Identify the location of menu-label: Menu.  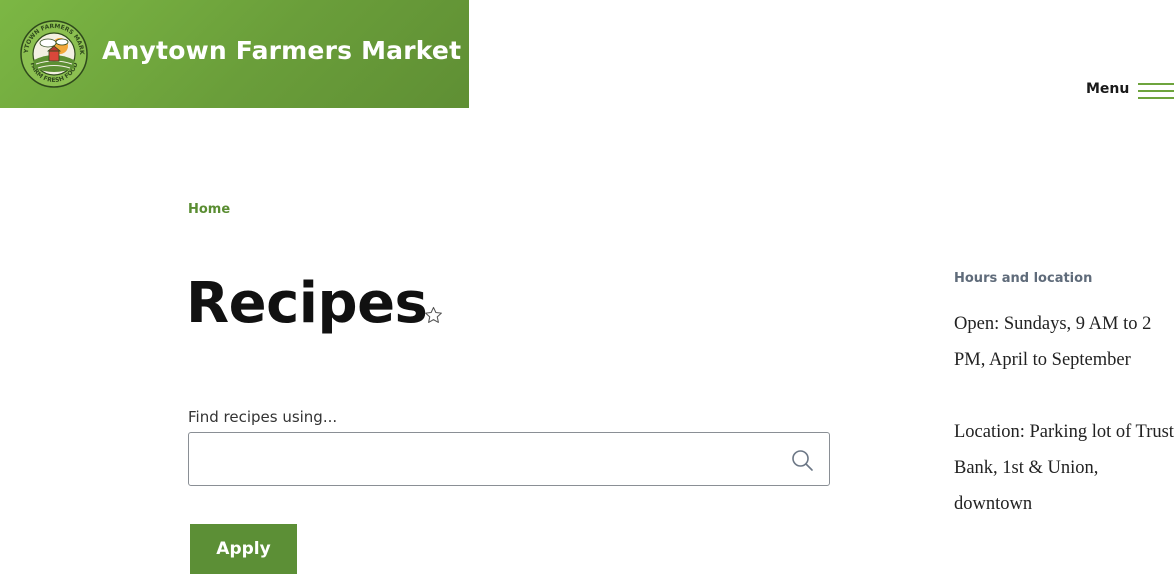
(1108, 89).